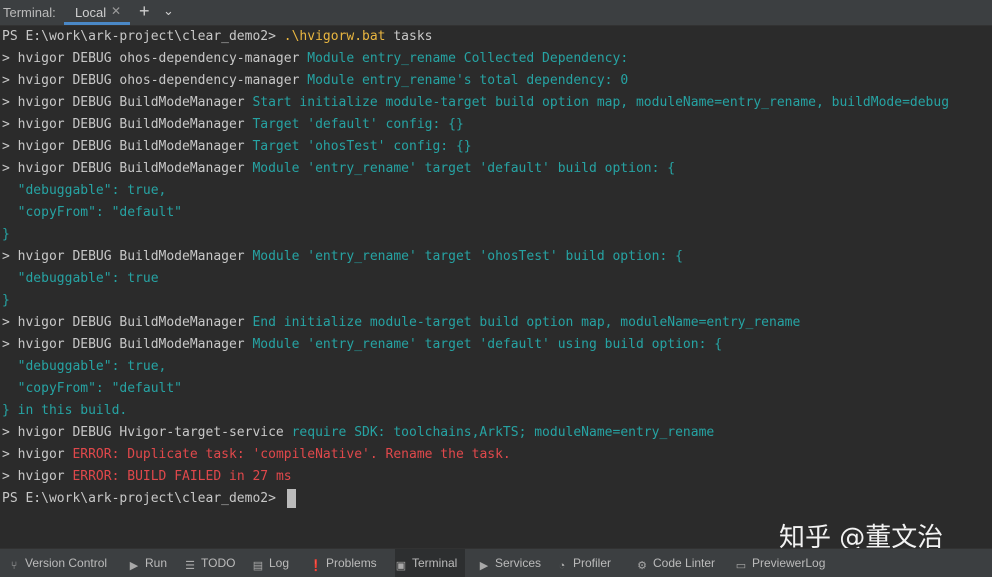 The image size is (992, 577). What do you see at coordinates (409, 36) in the screenshot?
I see `terminal-text: tasks` at bounding box center [409, 36].